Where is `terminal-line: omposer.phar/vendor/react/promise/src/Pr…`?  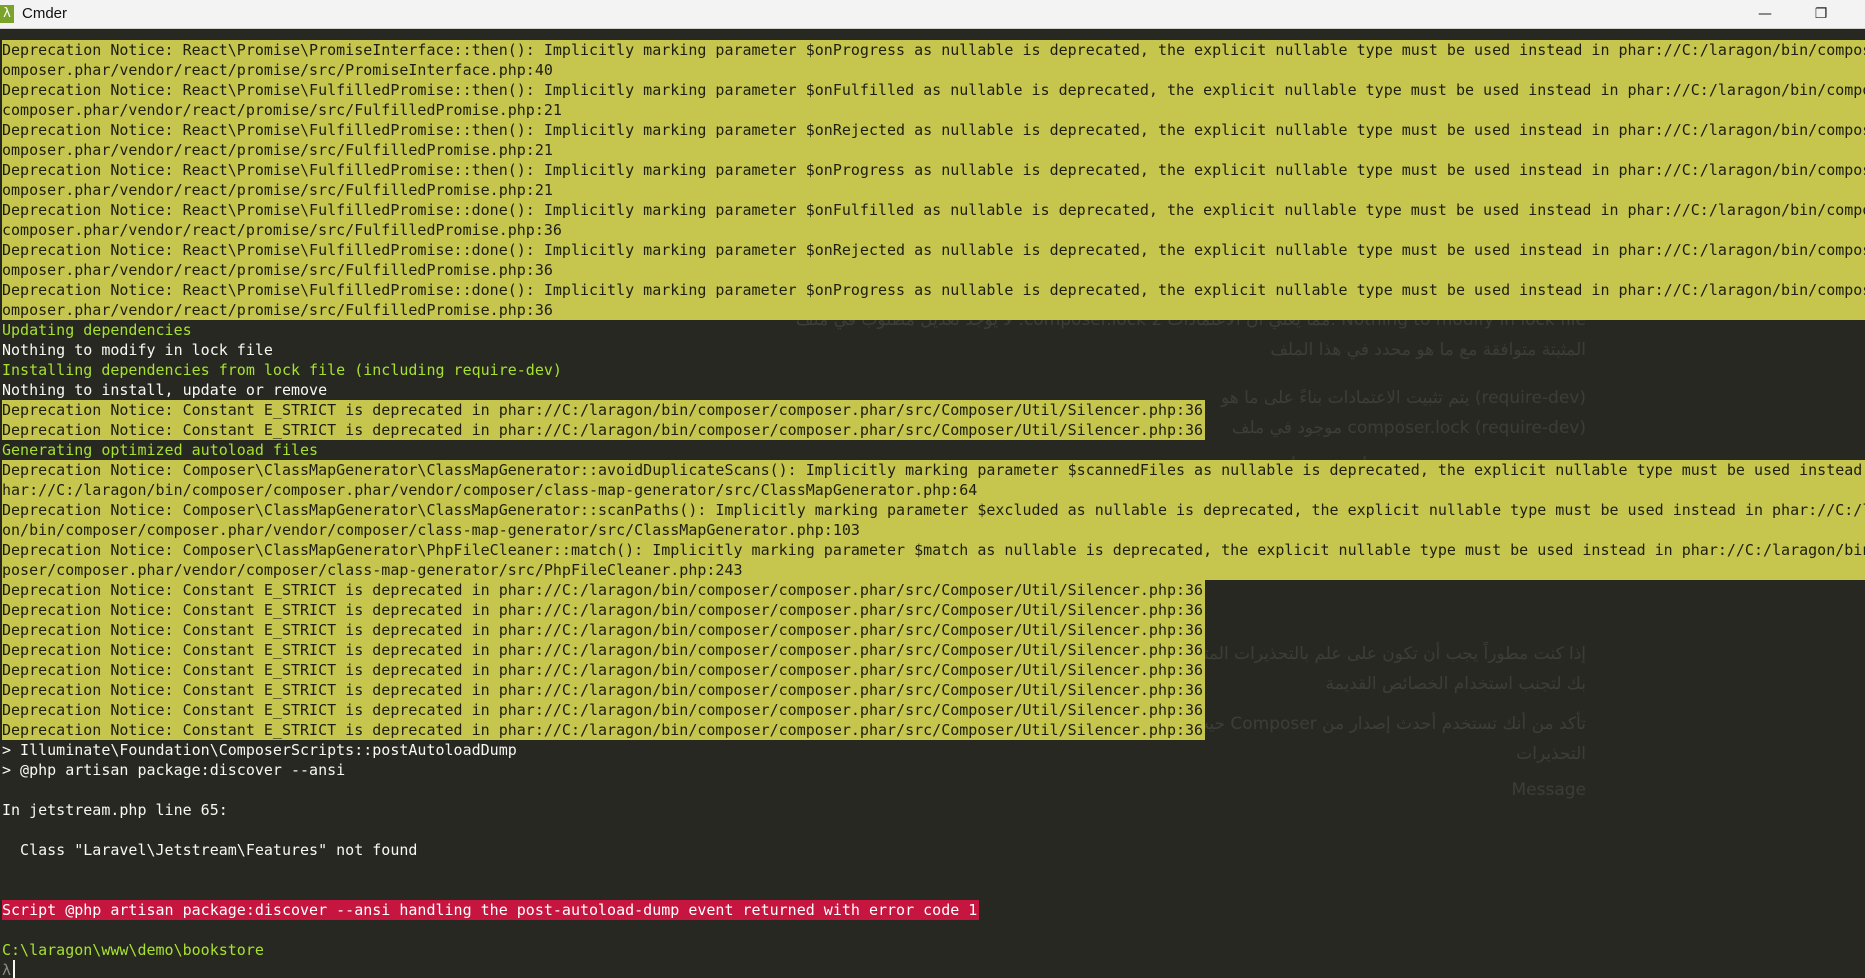
terminal-line: omposer.phar/vendor/react/promise/src/Pr… is located at coordinates (932, 70).